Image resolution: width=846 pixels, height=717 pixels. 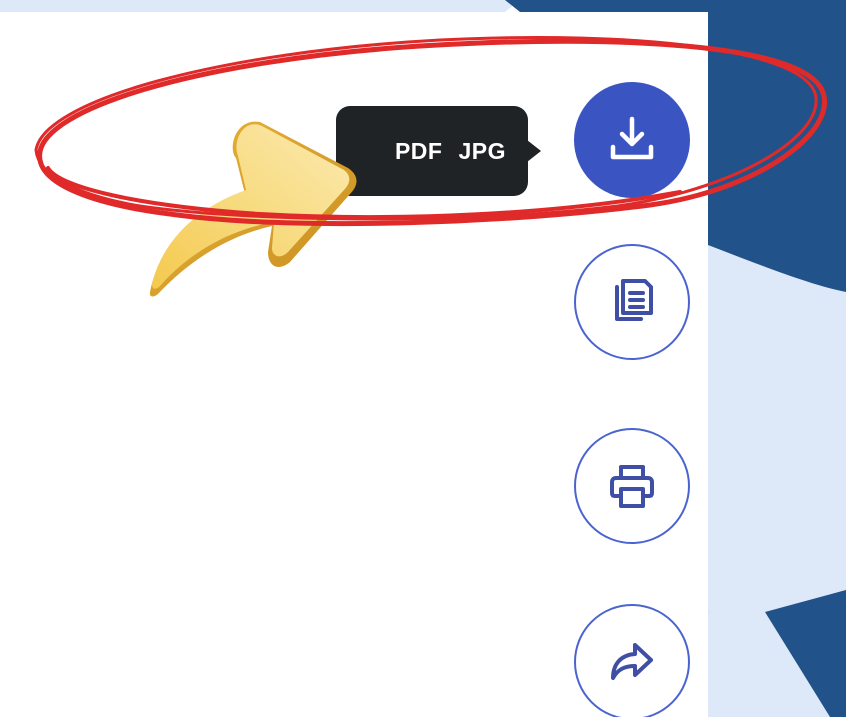 I want to click on pdf-option: PDF, so click(x=419, y=151).